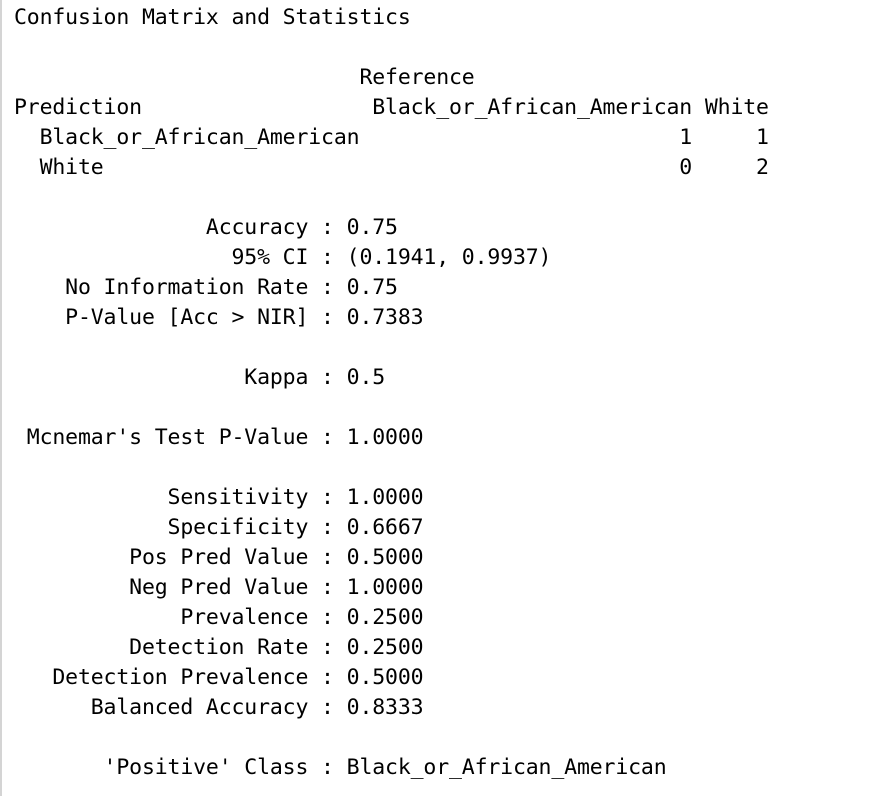  I want to click on stat-no-information-rate: No Information Rate : 0.75, so click(206, 287).